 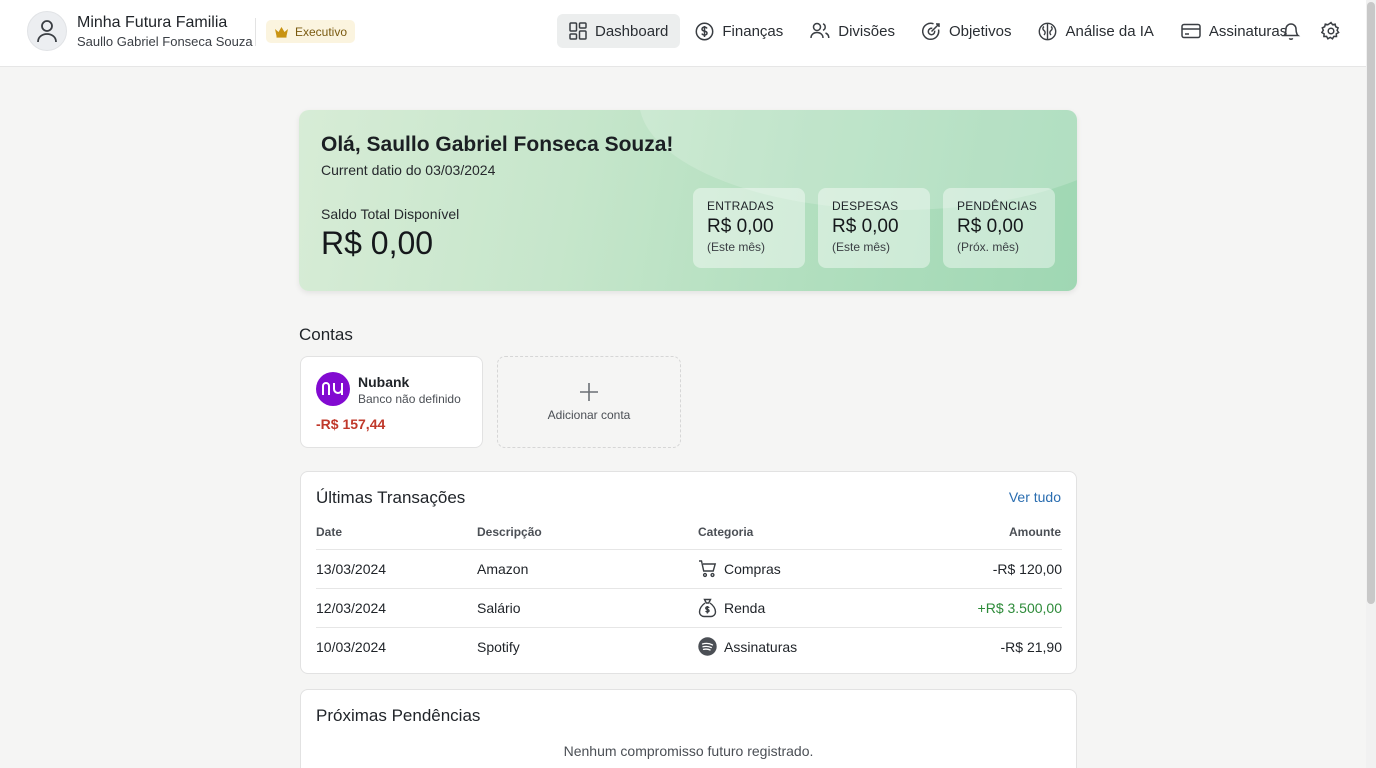 I want to click on tx-date: 10/03/2024, so click(x=351, y=647).